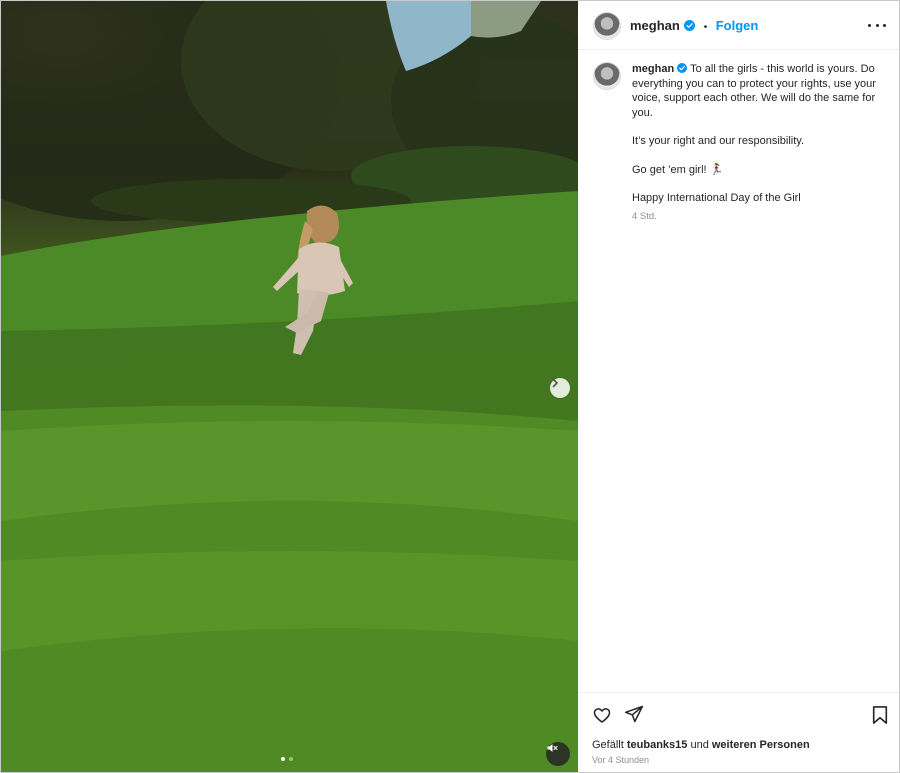 This screenshot has width=900, height=773. Describe the element at coordinates (716, 198) in the screenshot. I see `caption-paragraph: Happy International Day of the Girl` at that location.